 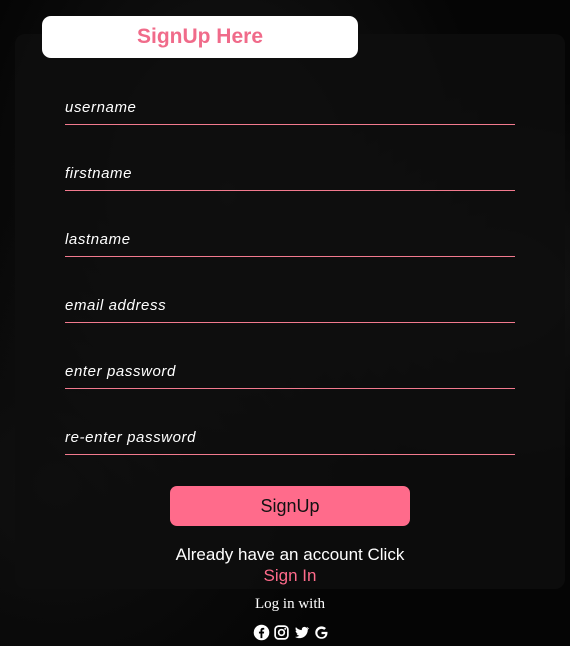 What do you see at coordinates (290, 108) in the screenshot?
I see `username-input` at bounding box center [290, 108].